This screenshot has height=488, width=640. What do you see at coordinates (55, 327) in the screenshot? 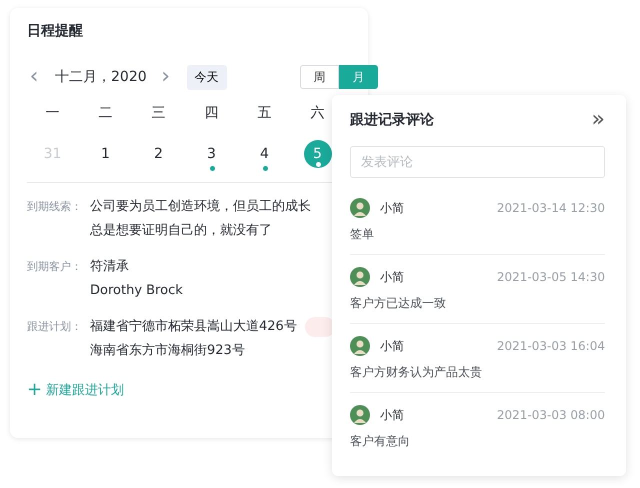
I see `field-label: 跟进计划：` at bounding box center [55, 327].